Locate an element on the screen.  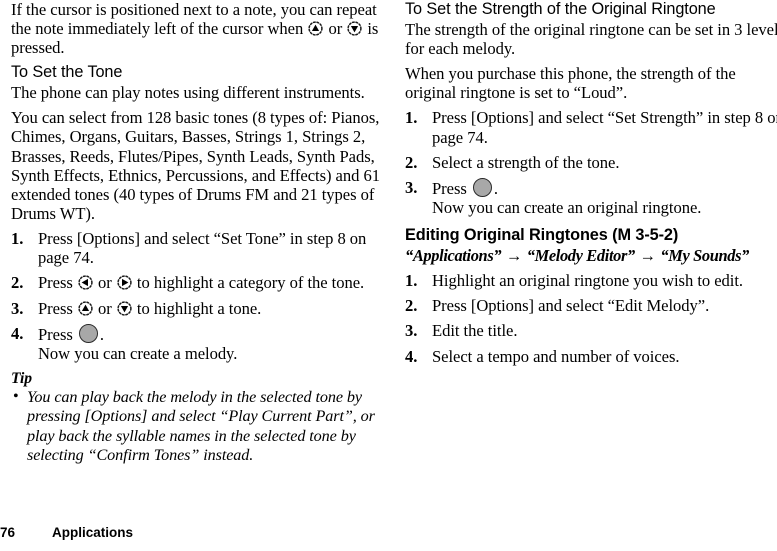
intro-text-part-2: or is located at coordinates (335, 29).